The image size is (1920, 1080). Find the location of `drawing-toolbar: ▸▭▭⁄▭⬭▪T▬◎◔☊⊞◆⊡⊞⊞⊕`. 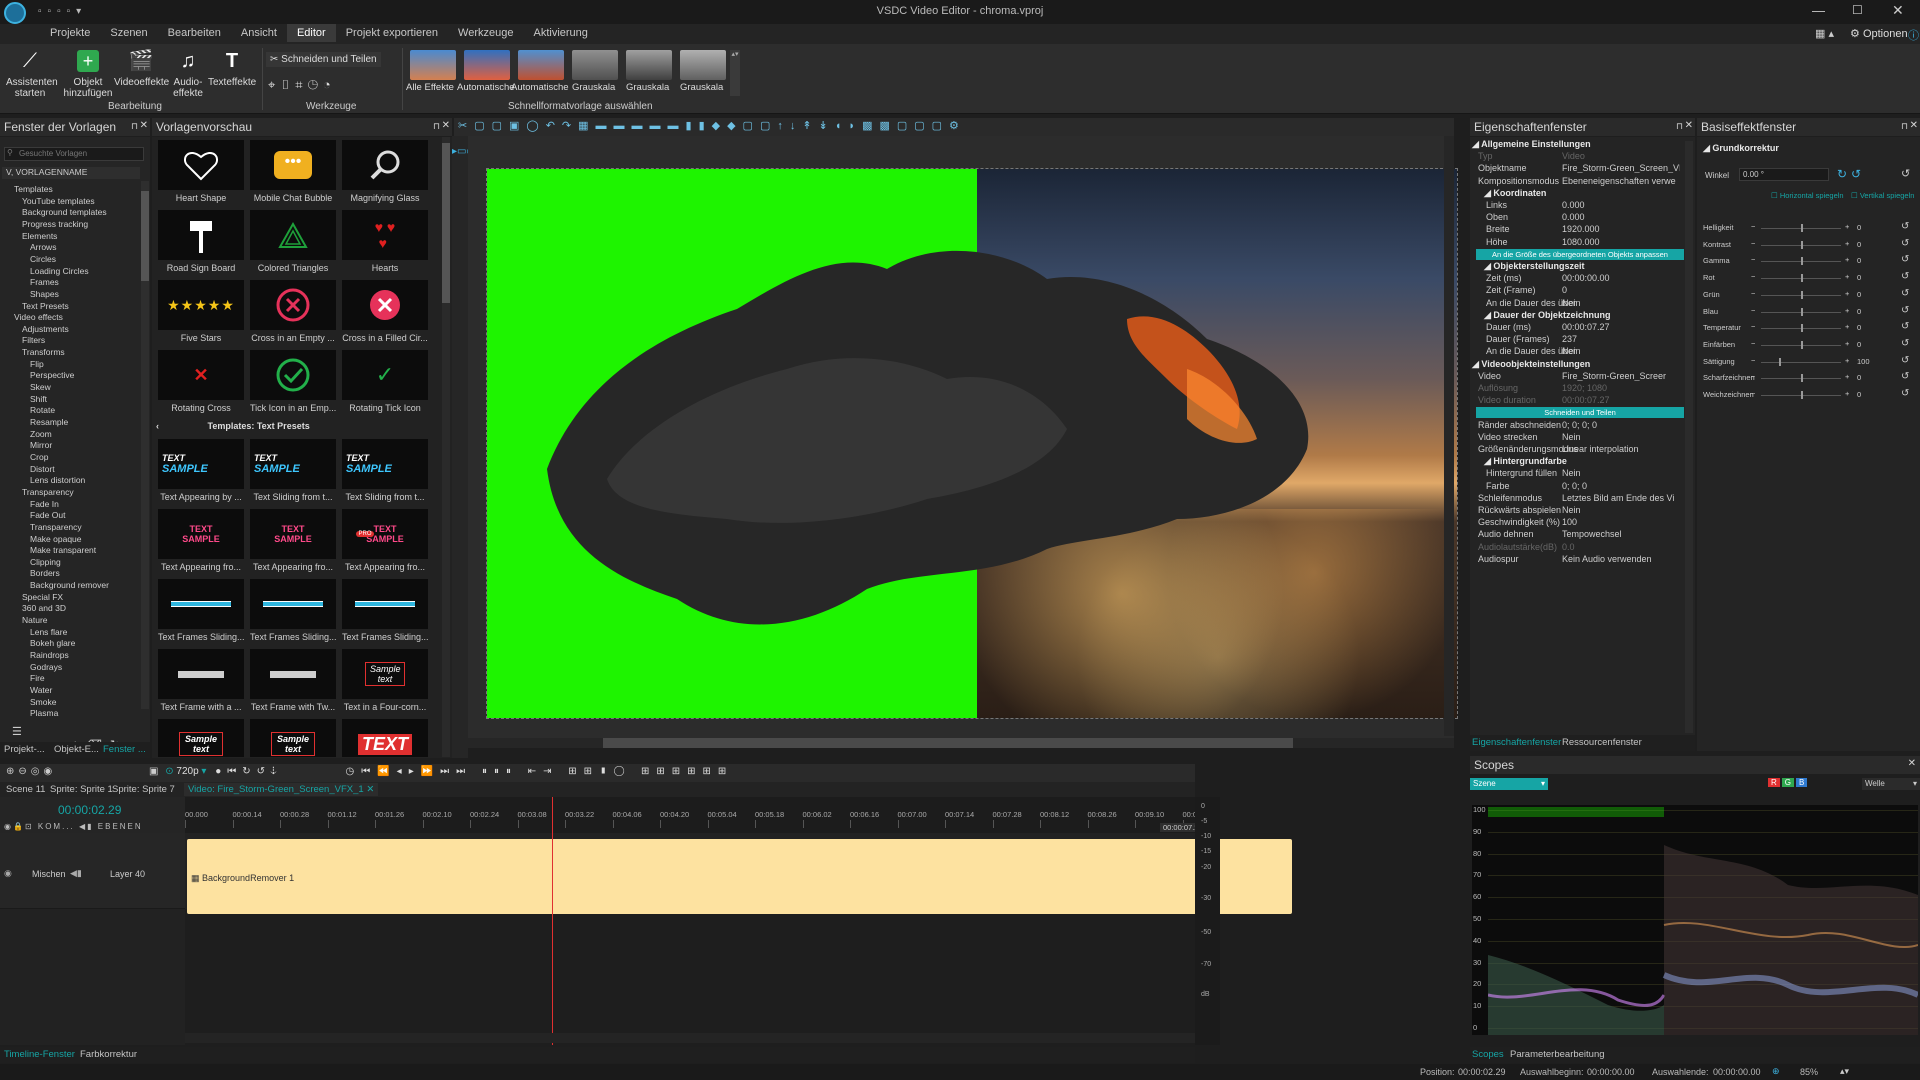

drawing-toolbar: ▸▭▭⁄▭⬭▪T▬◎◔☊⊞◆⊡⊞⊞⊕ is located at coordinates (520, 447).